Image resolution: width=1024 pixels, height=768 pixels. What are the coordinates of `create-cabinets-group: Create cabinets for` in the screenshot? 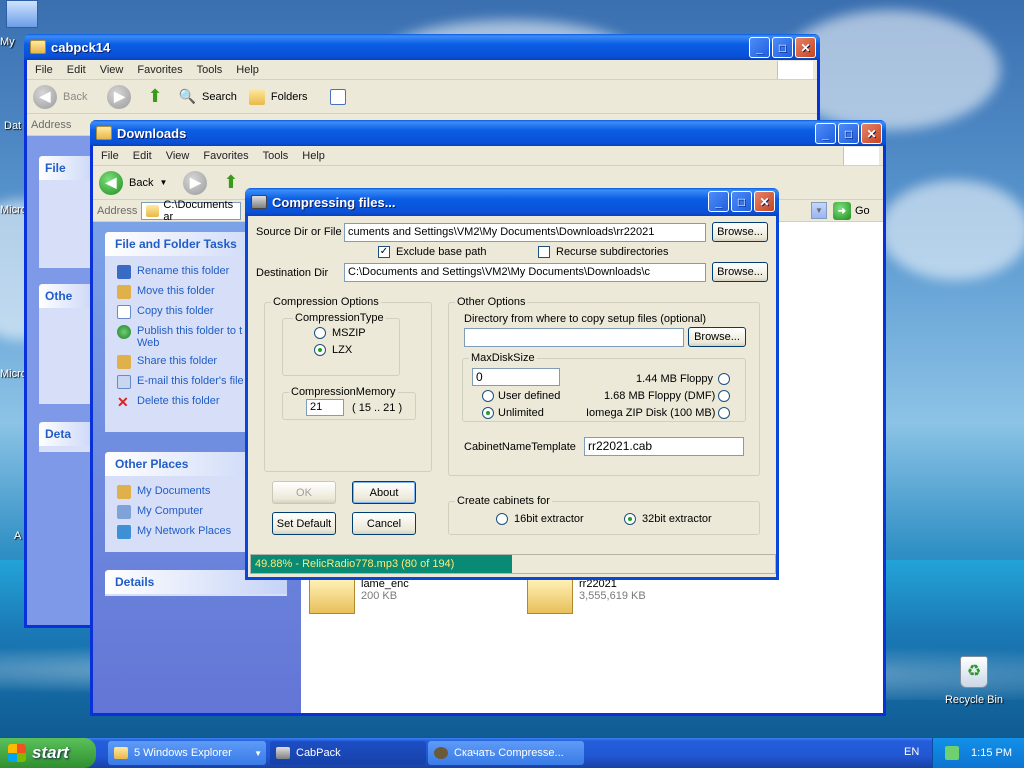 It's located at (604, 515).